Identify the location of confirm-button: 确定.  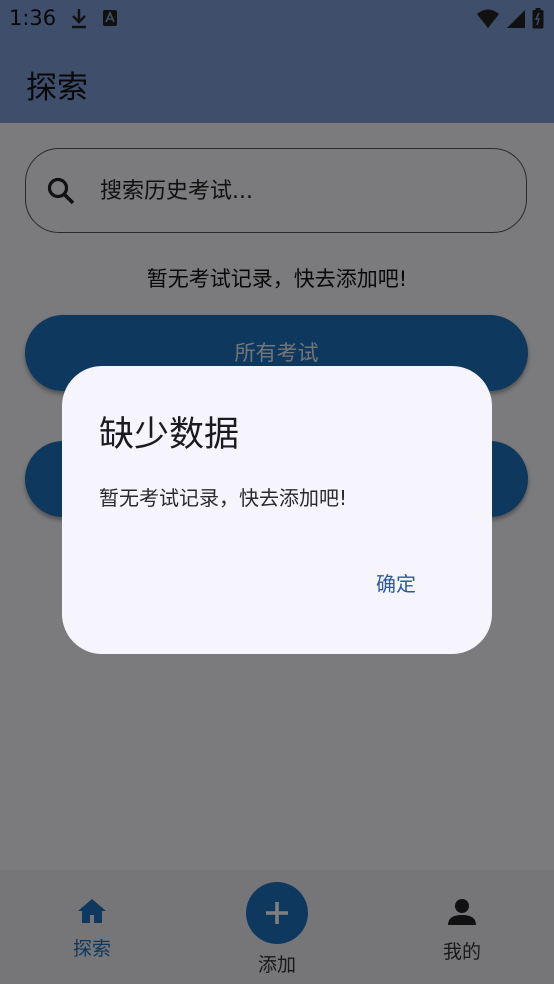
(396, 582).